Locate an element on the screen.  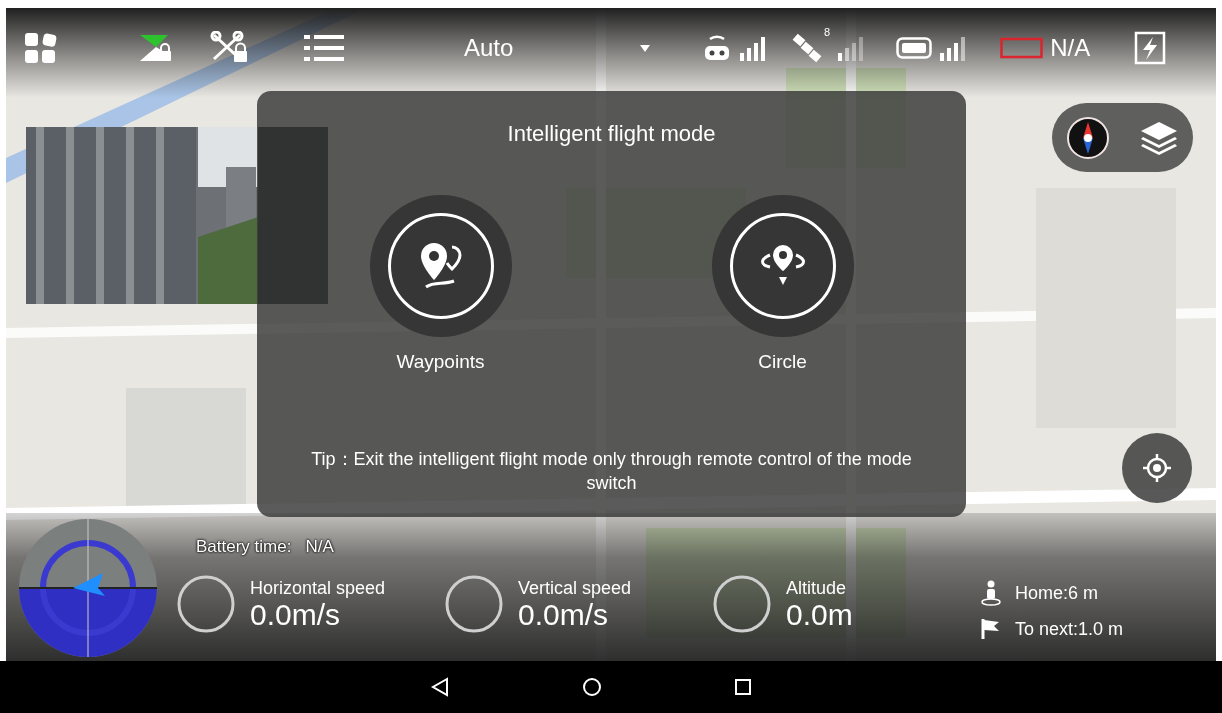
home-icon is located at coordinates (592, 687).